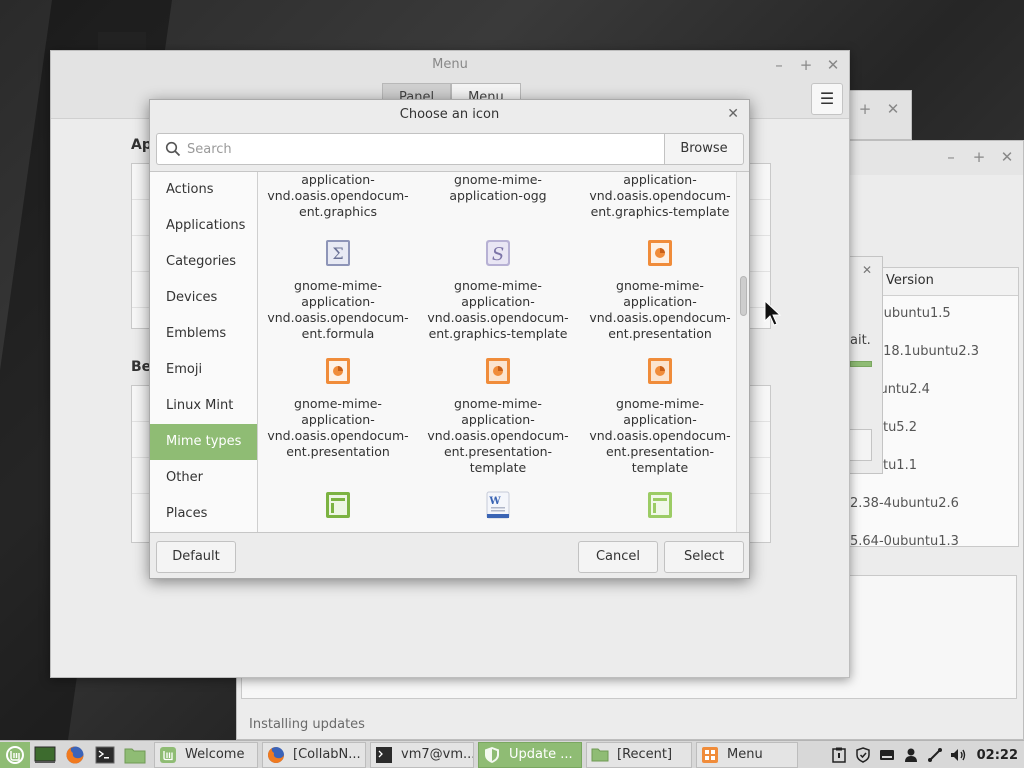 The width and height of the screenshot is (1024, 768). What do you see at coordinates (618, 557) in the screenshot?
I see `cancel-button: Cancel` at bounding box center [618, 557].